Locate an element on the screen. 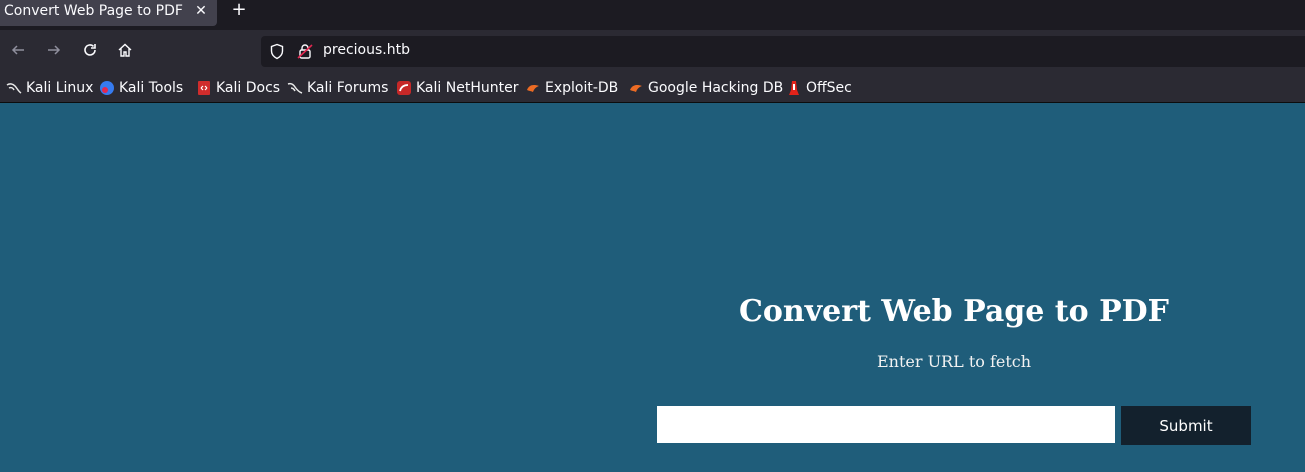 The image size is (1305, 472). bookmark-label: Kali Forums is located at coordinates (348, 88).